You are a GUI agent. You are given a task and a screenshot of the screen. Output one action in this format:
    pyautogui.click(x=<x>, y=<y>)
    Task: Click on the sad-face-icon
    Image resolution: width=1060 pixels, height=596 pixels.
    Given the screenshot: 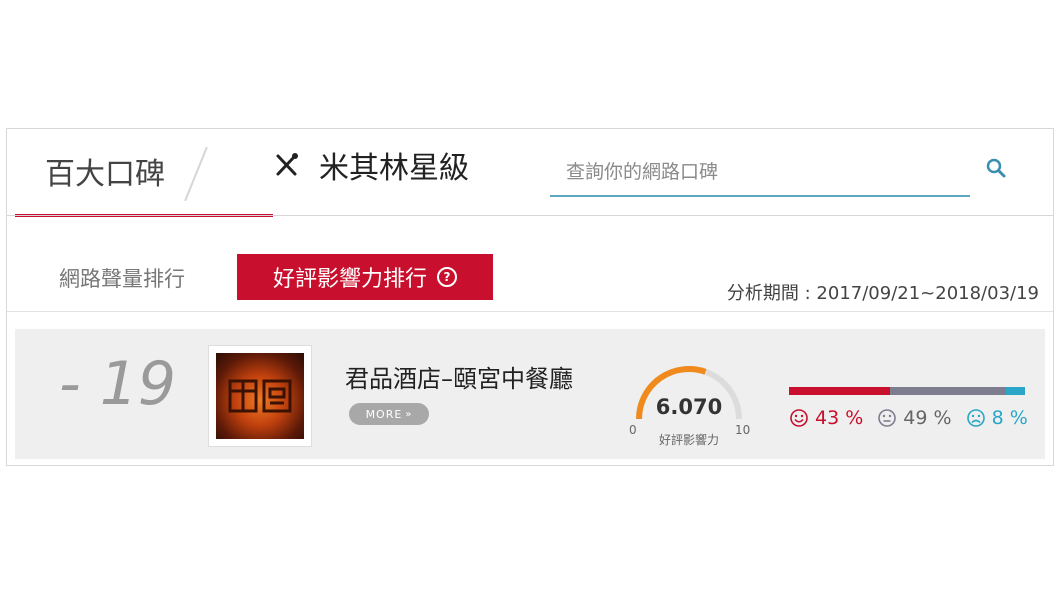 What is the action you would take?
    pyautogui.click(x=975, y=418)
    